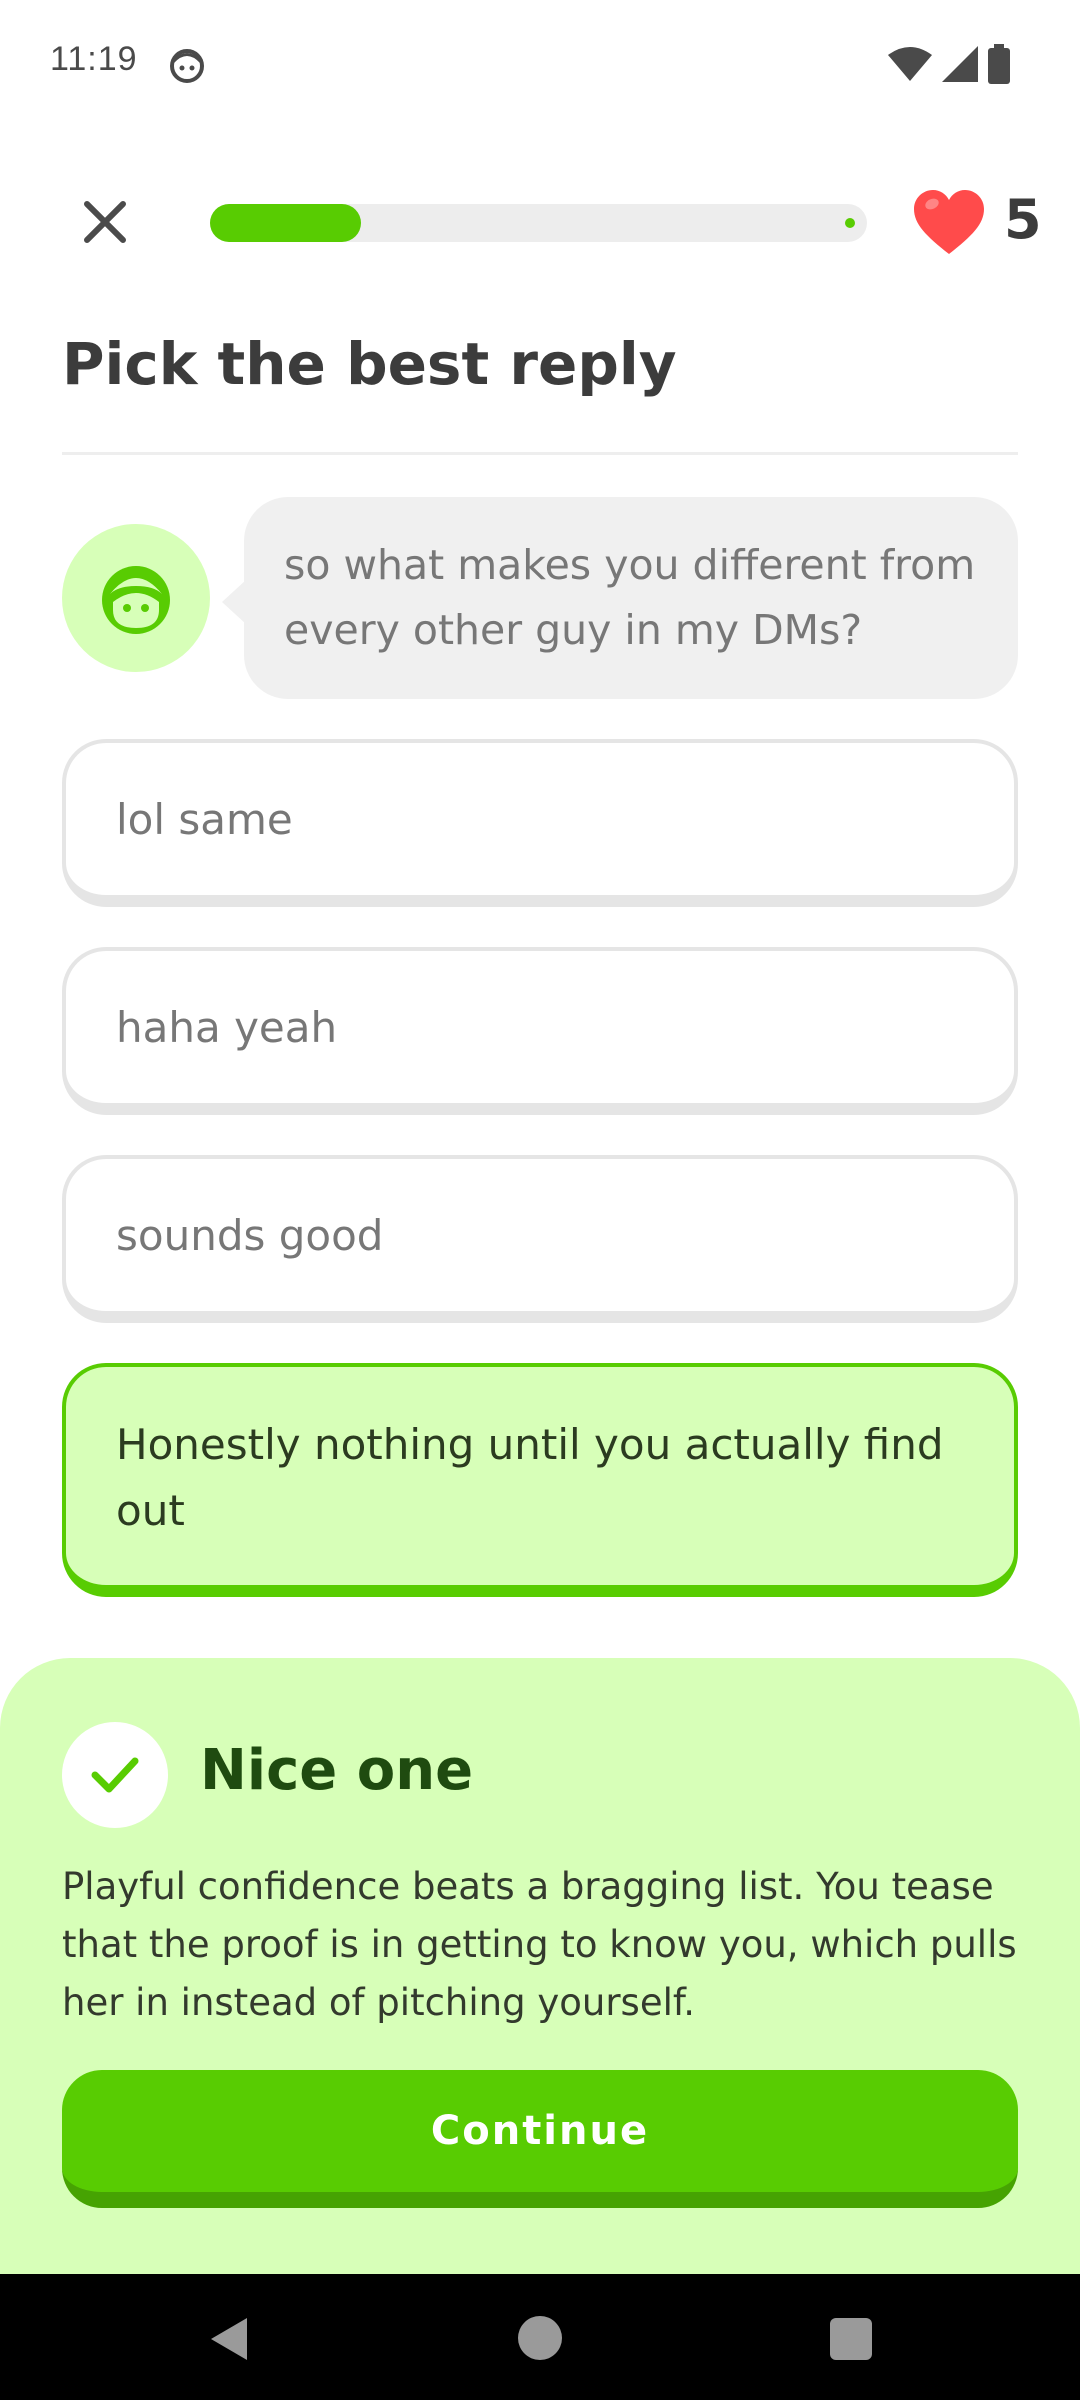 This screenshot has height=2400, width=1080. I want to click on speech-bubble-tail, so click(234, 602).